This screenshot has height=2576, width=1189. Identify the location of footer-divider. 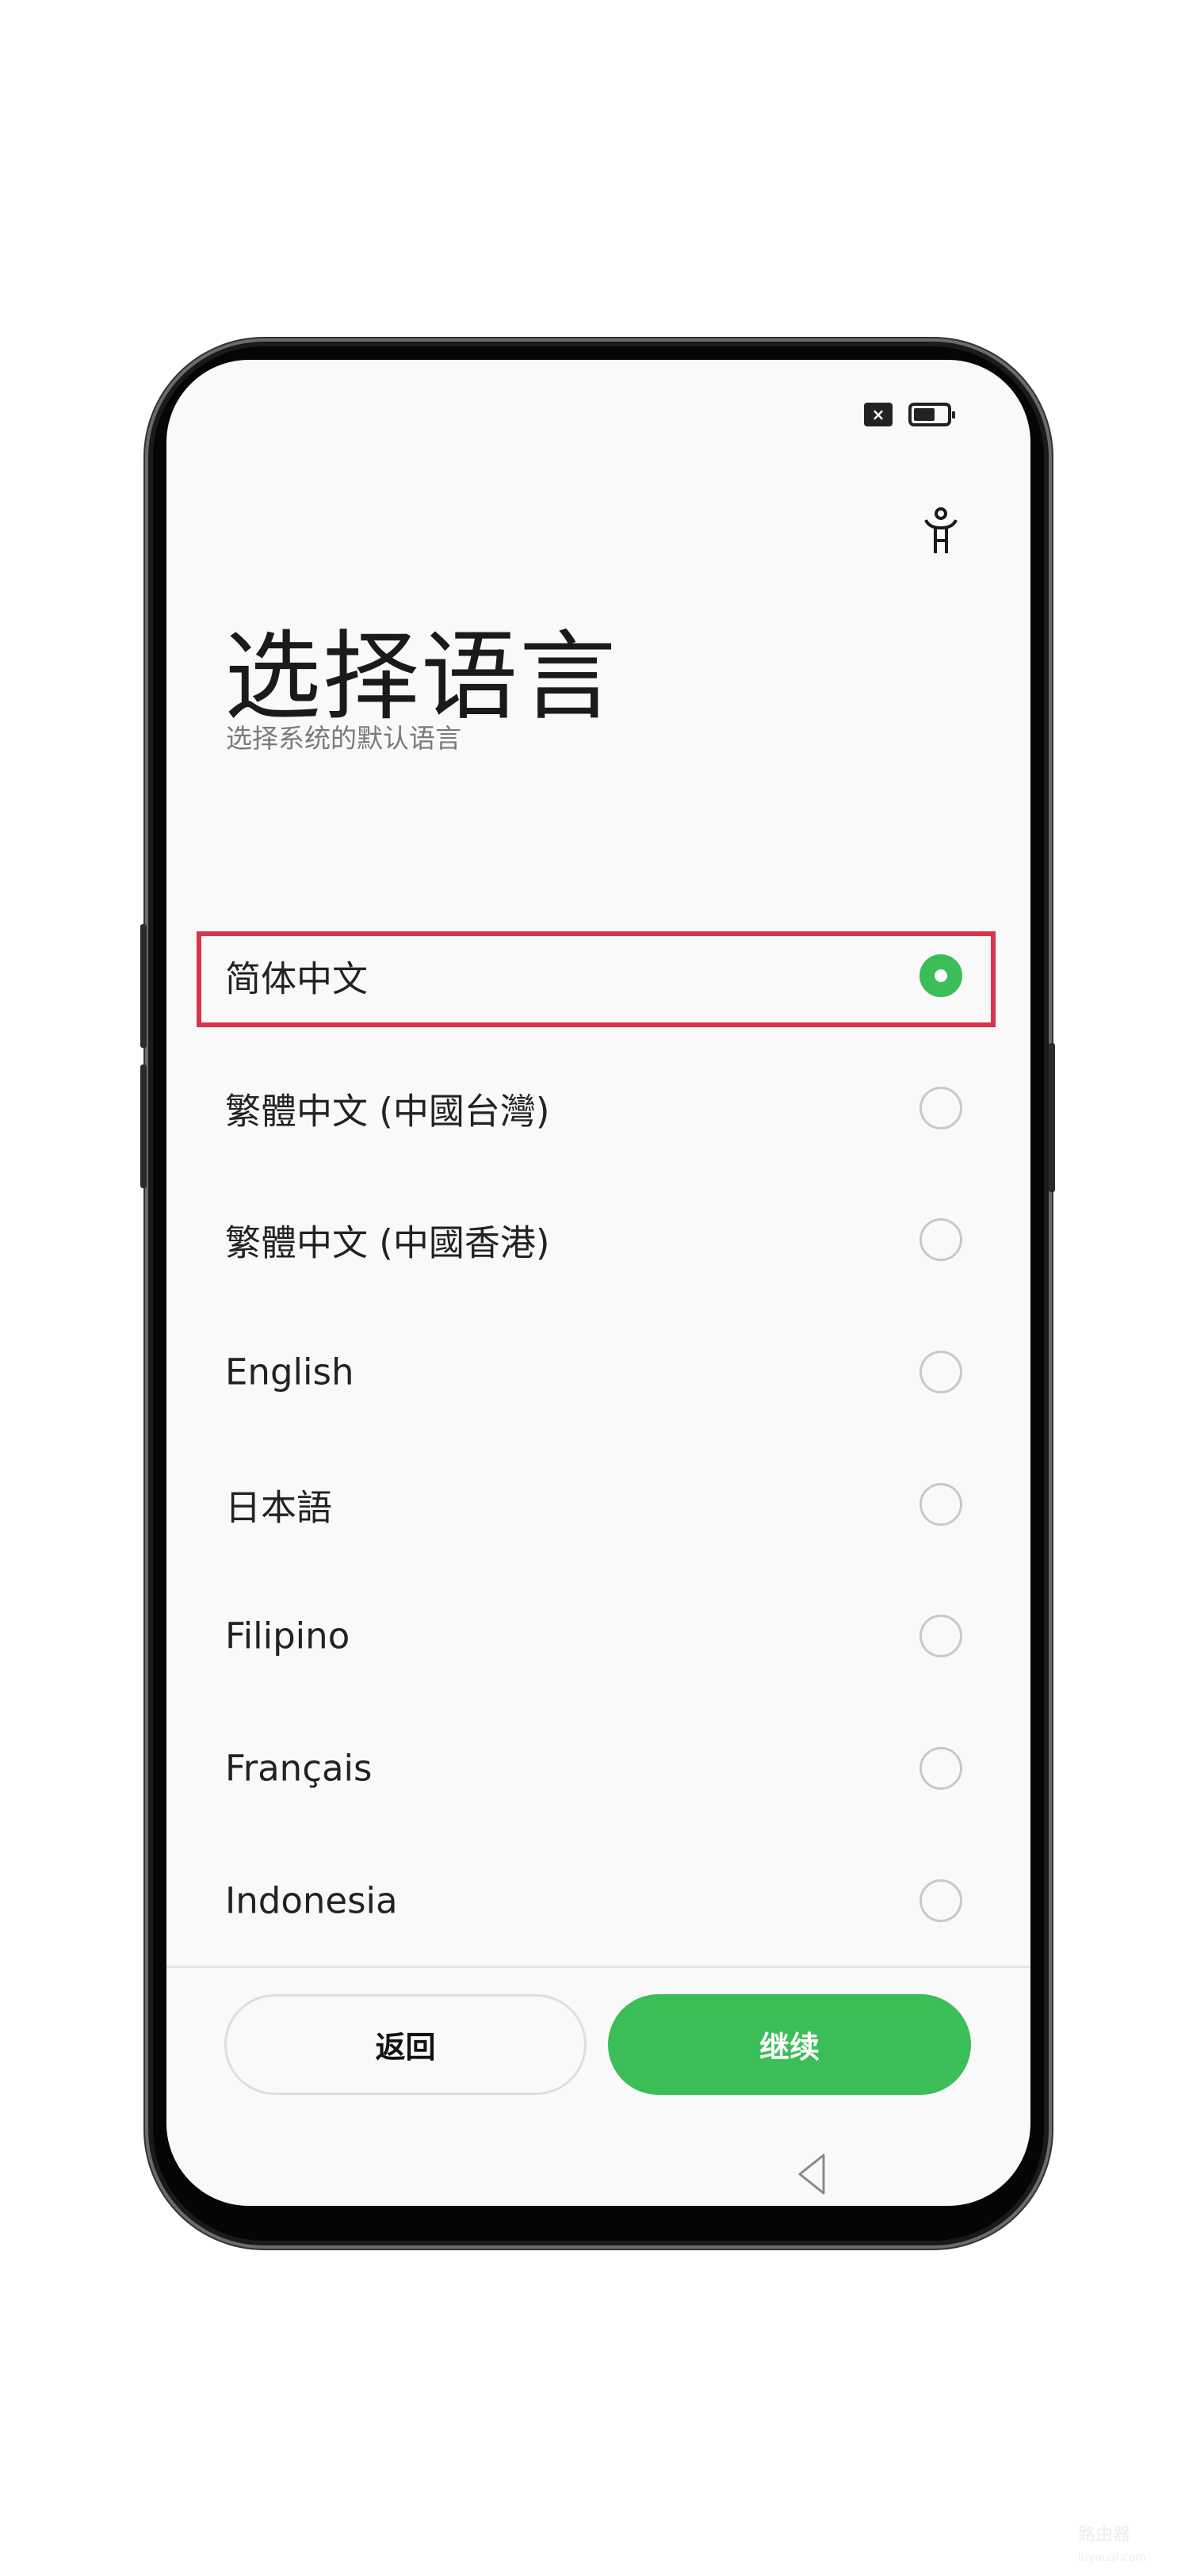
(598, 1967).